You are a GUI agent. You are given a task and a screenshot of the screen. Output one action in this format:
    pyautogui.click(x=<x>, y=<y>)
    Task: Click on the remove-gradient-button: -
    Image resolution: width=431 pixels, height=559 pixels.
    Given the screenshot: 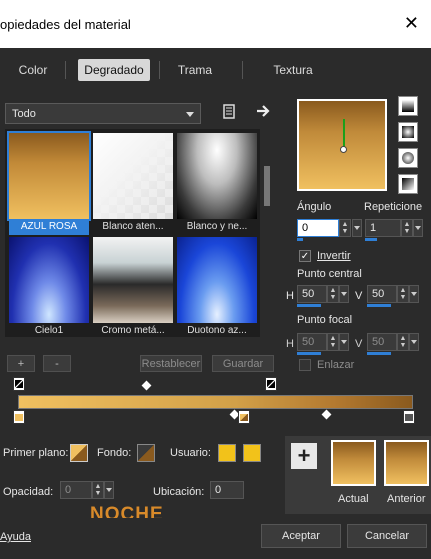 What is the action you would take?
    pyautogui.click(x=57, y=363)
    